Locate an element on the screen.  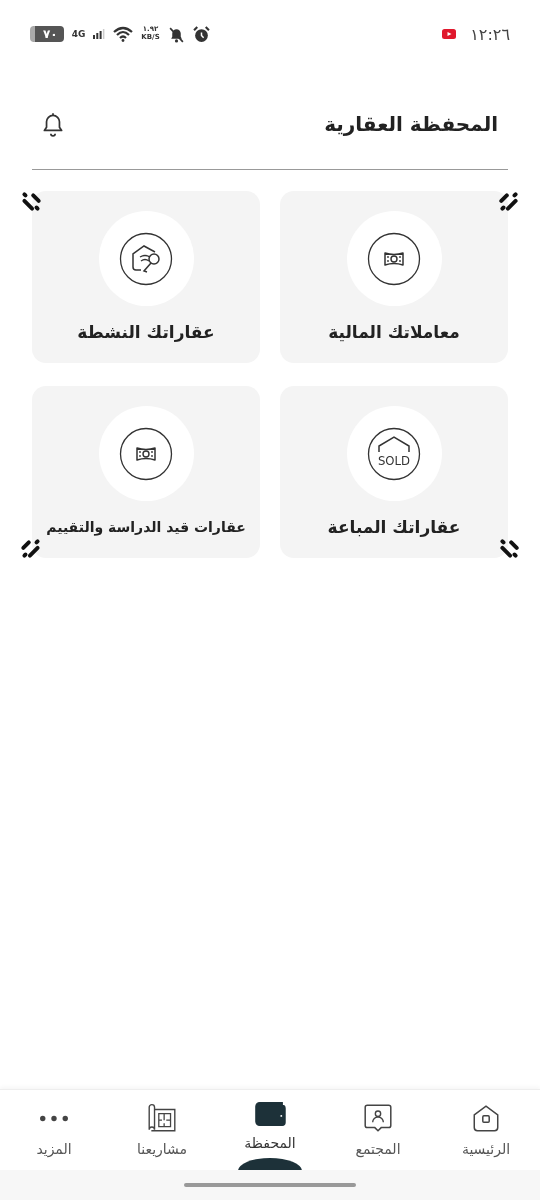
portfolio-card: عقاراتك النشطة is located at coordinates (146, 277).